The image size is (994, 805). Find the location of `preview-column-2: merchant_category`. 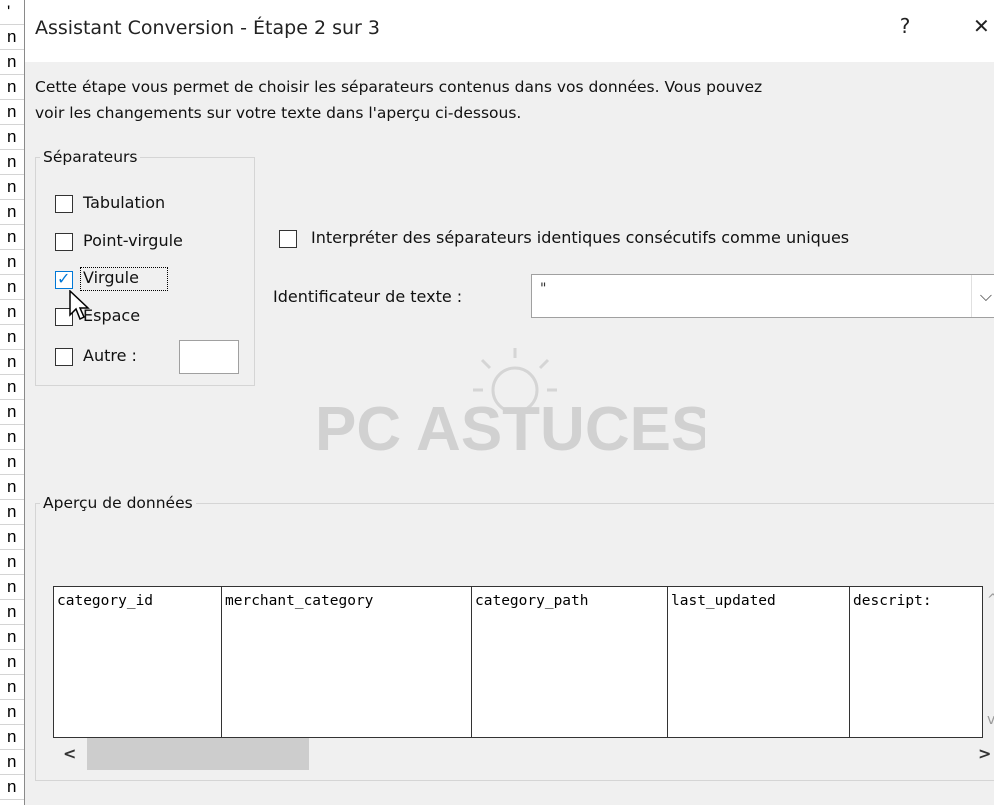

preview-column-2: merchant_category is located at coordinates (347, 662).